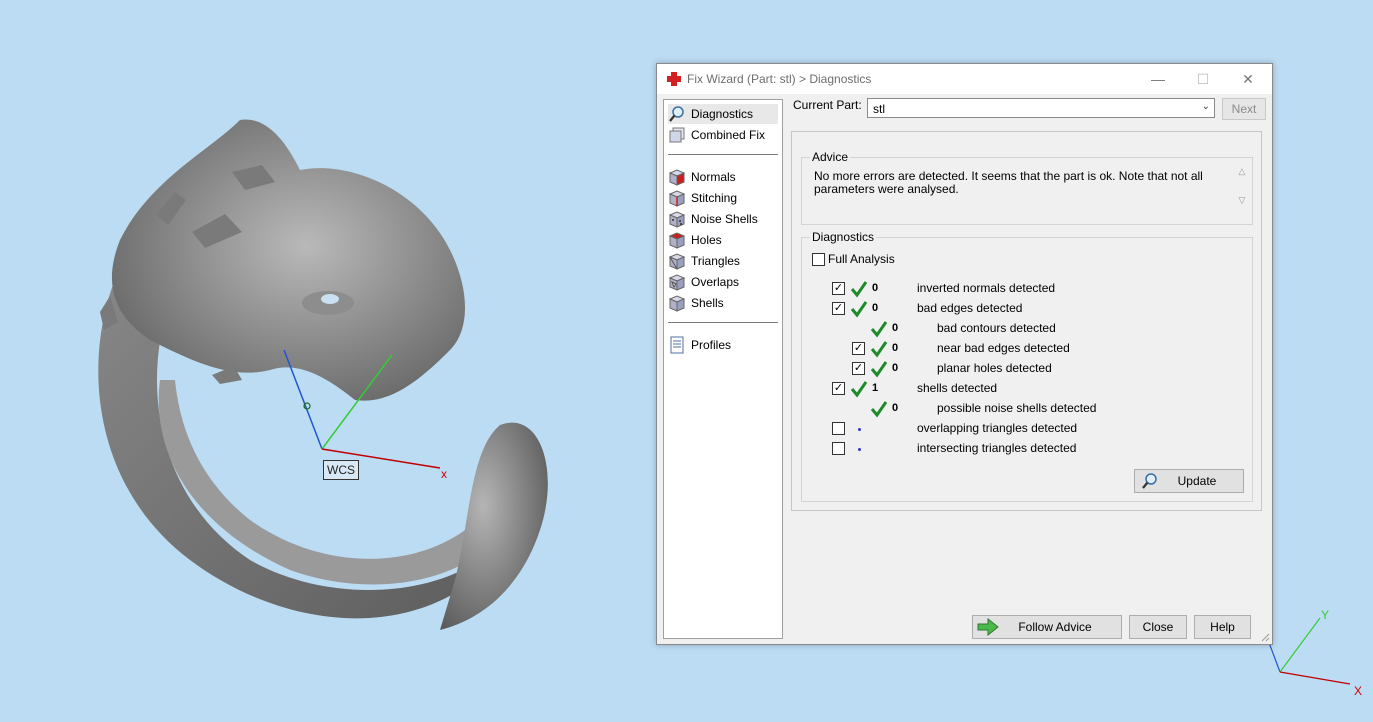 The height and width of the screenshot is (722, 1373). Describe the element at coordinates (858, 368) in the screenshot. I see `planar-holes-checkbox: ✓` at that location.